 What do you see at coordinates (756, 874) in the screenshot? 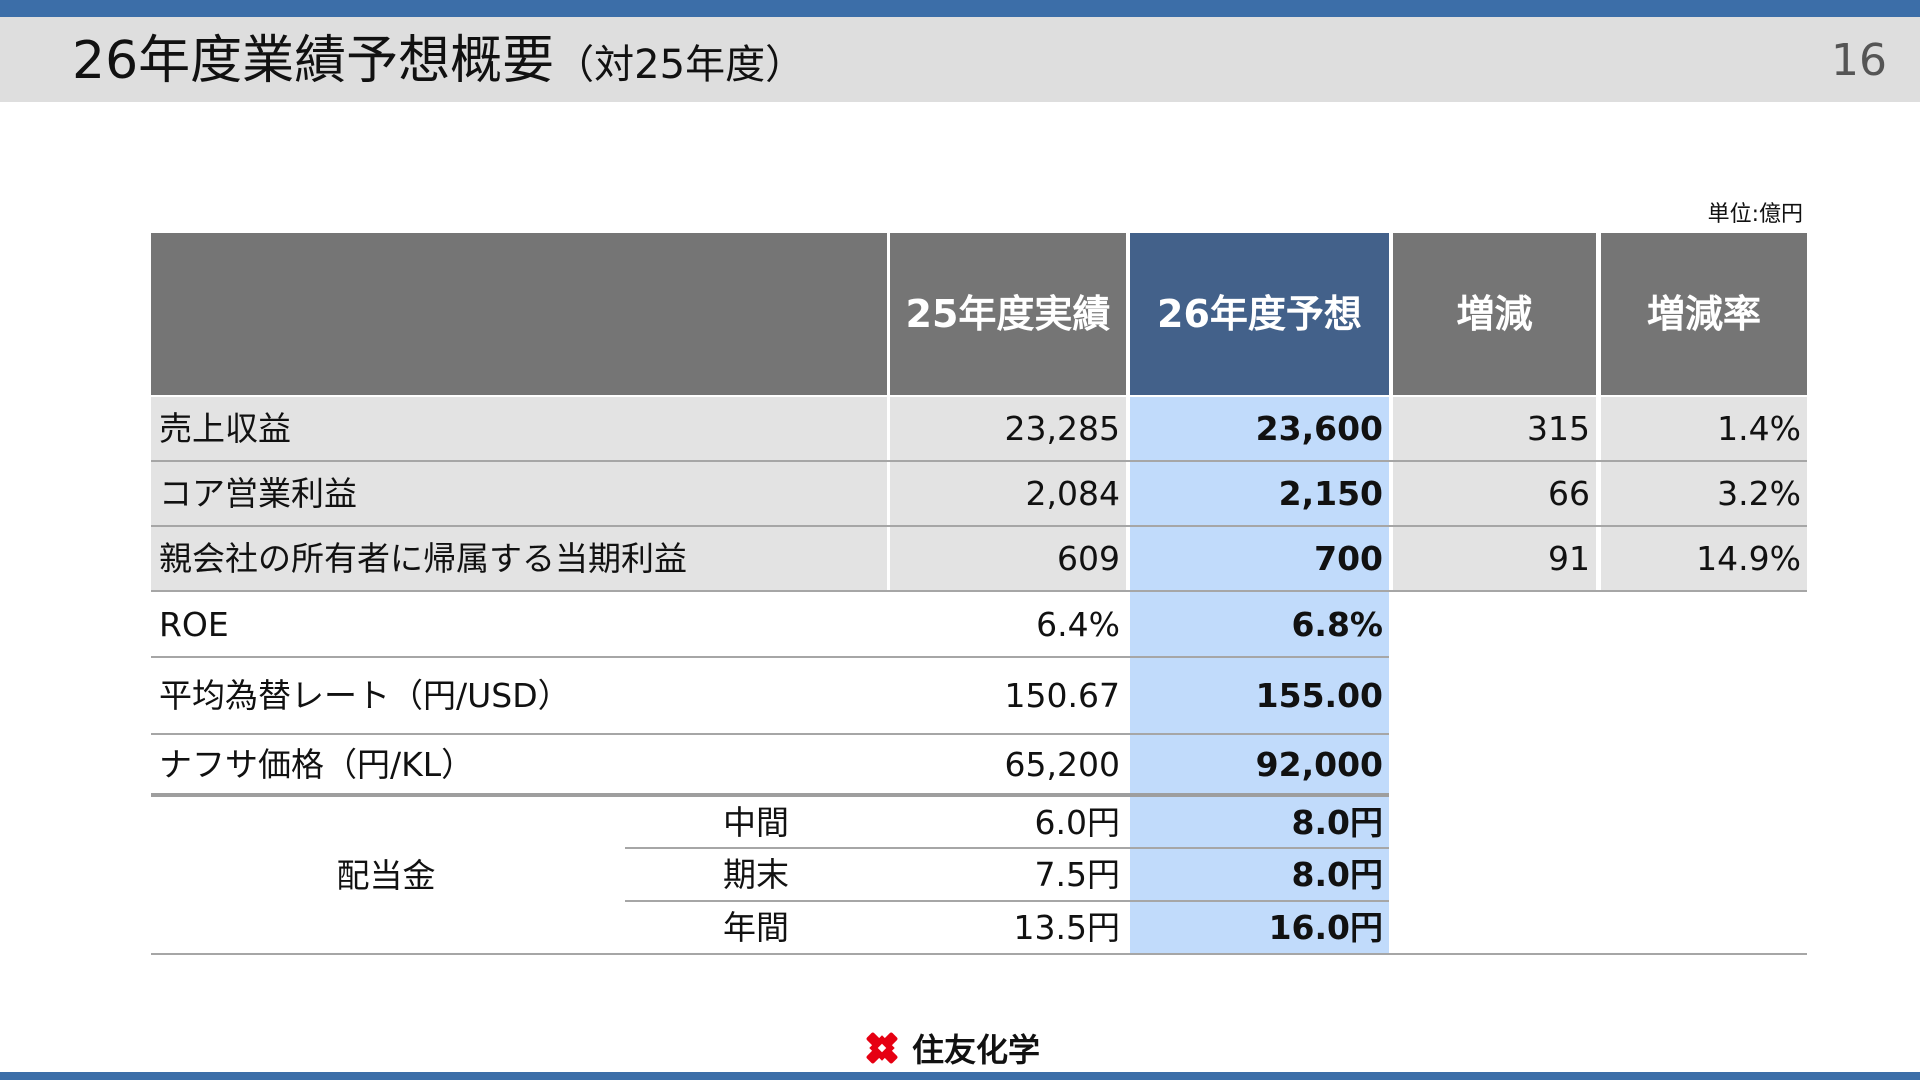
I see `dividend-item-label: 期末` at bounding box center [756, 874].